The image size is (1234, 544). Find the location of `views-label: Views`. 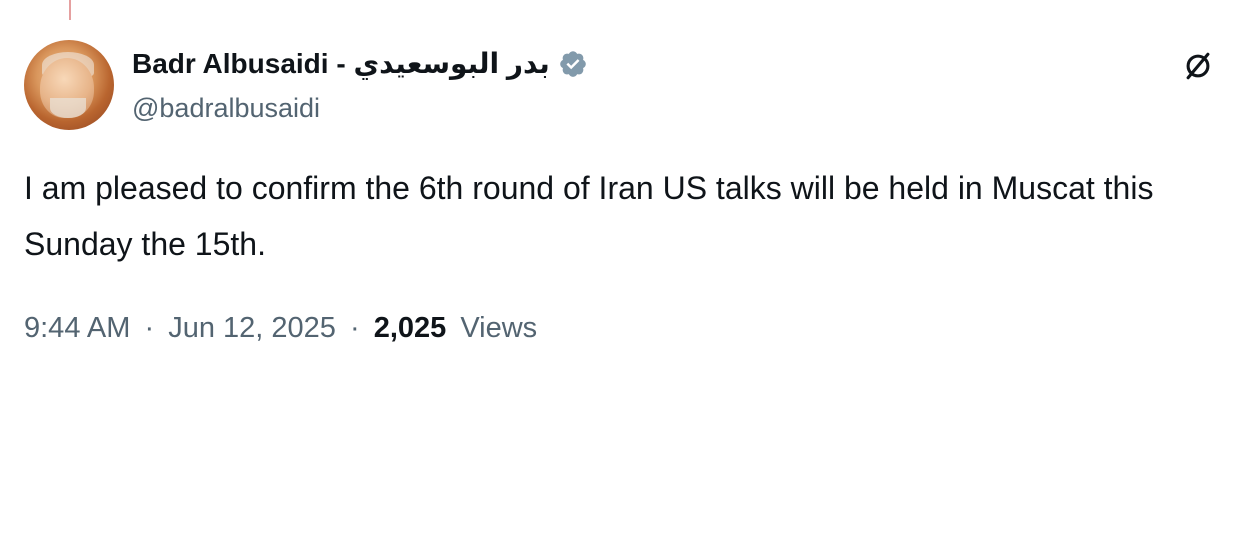

views-label: Views is located at coordinates (499, 328).